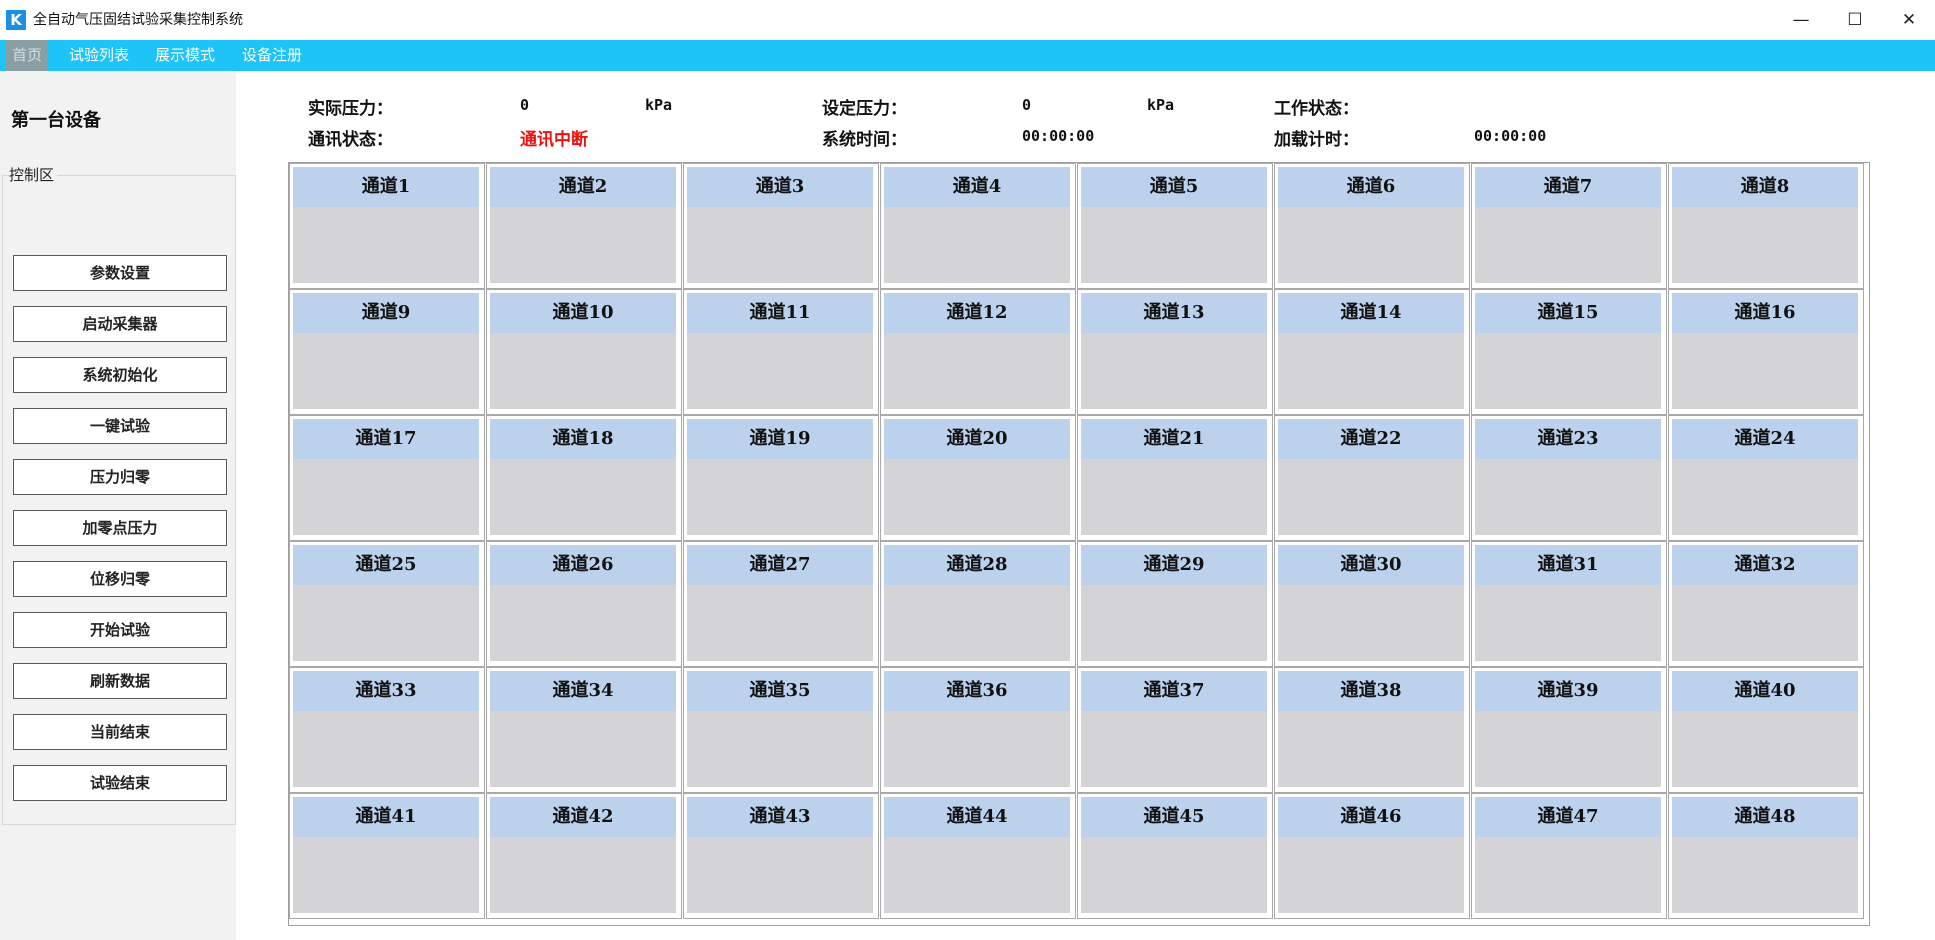 This screenshot has height=940, width=1935. I want to click on channel-cell: 通道18, so click(584, 478).